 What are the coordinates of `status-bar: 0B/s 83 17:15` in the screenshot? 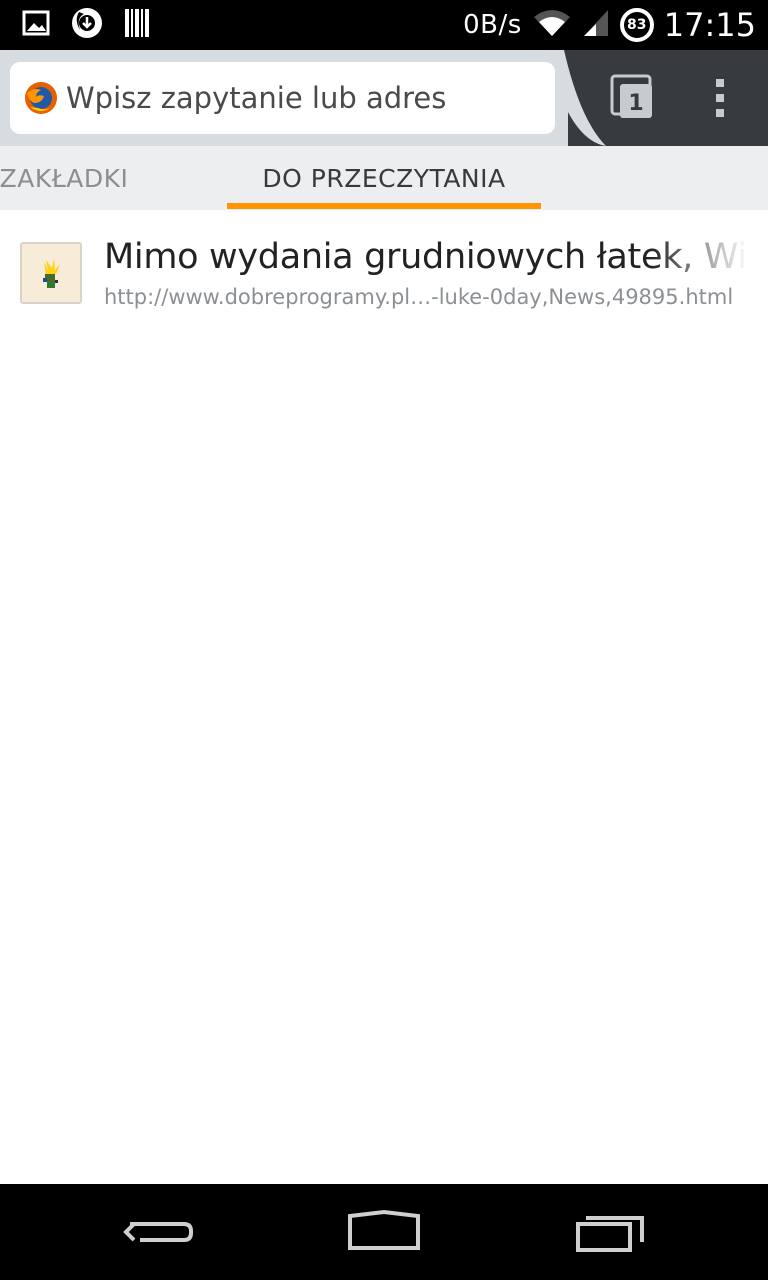 It's located at (384, 25).